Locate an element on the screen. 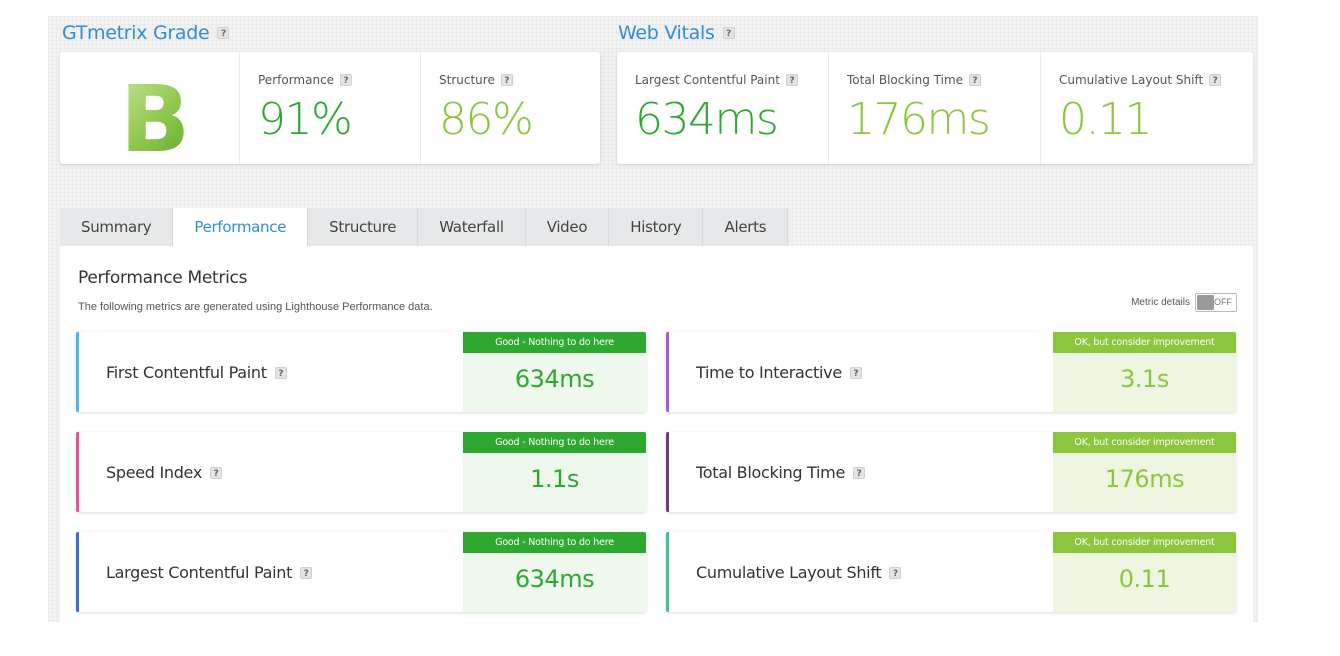 Image resolution: width=1340 pixels, height=656 pixels. metric-value: 0.11 is located at coordinates (1144, 579).